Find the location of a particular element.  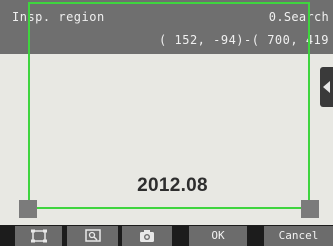

camera-icon is located at coordinates (147, 236).